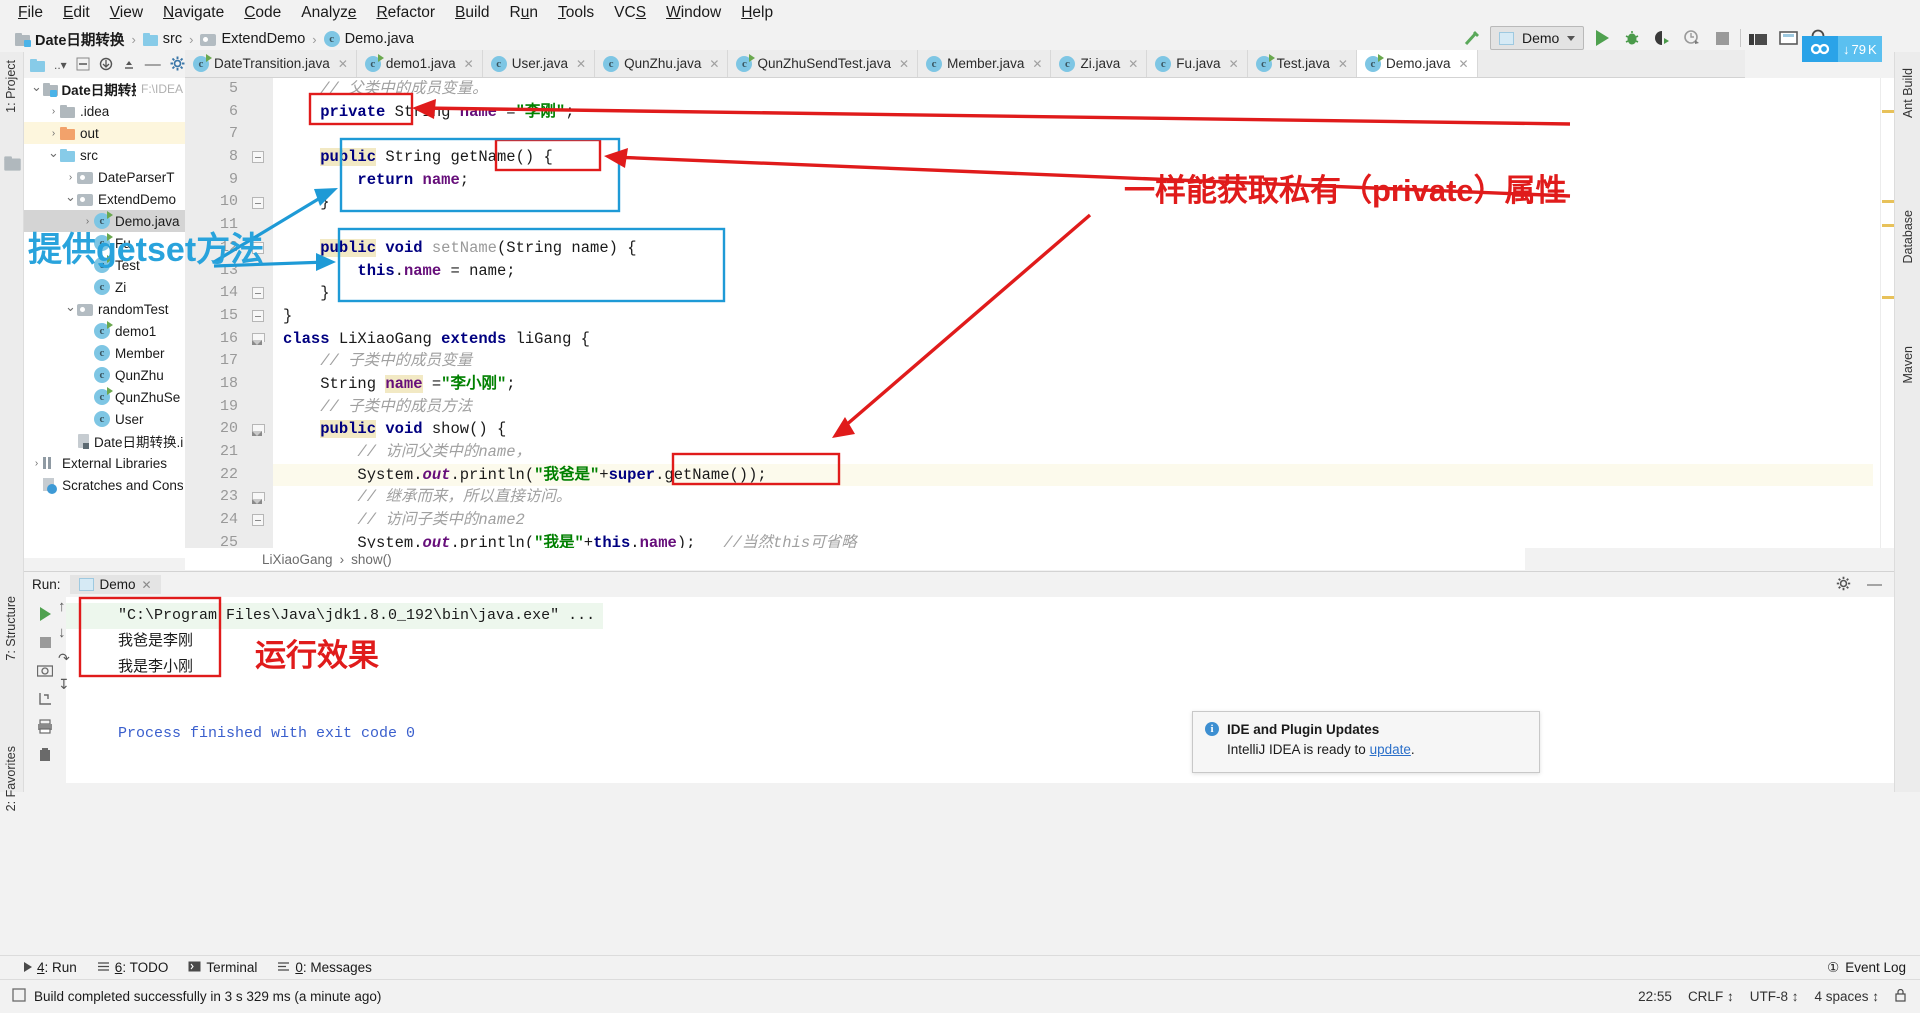 This screenshot has height=1013, width=1920. I want to click on code-line-21: // 访问父类中的name，, so click(1073, 452).